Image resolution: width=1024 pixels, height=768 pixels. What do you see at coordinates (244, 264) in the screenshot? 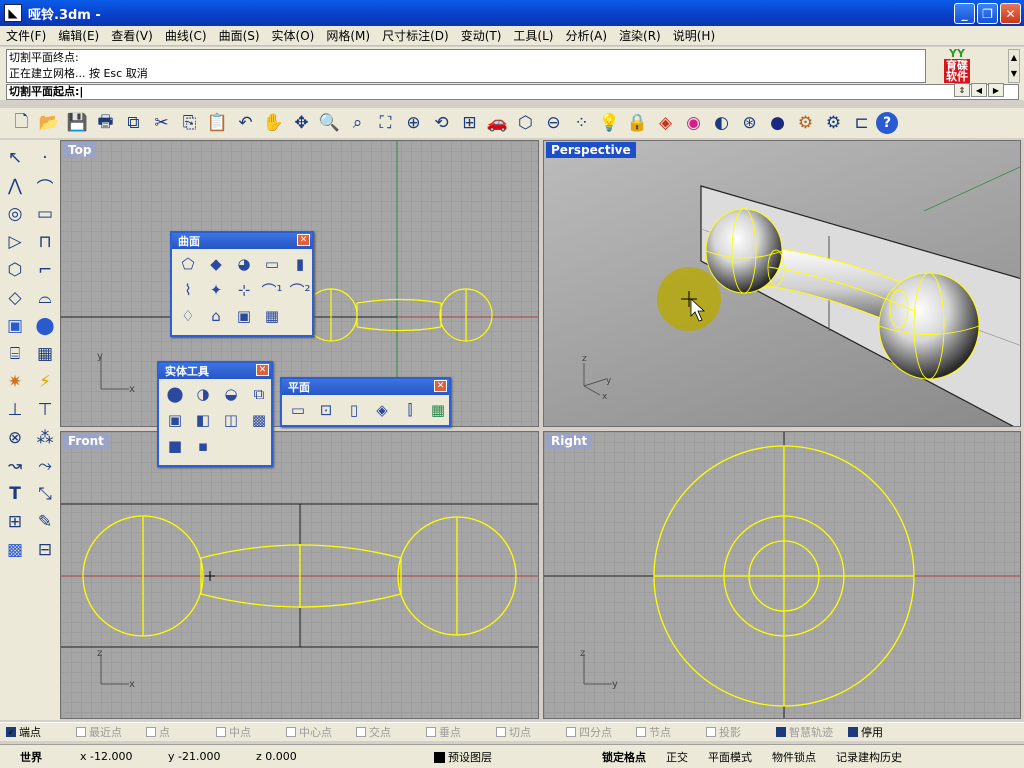
I see `sphere-surface-icon: ◕` at bounding box center [244, 264].